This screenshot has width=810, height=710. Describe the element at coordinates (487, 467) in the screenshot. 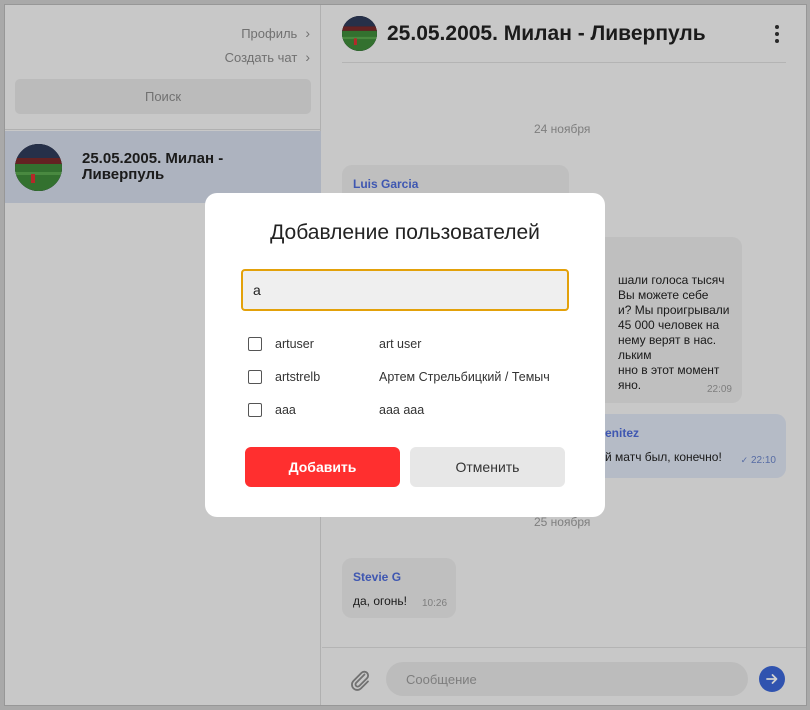

I see `cancel-button: Отменить` at that location.